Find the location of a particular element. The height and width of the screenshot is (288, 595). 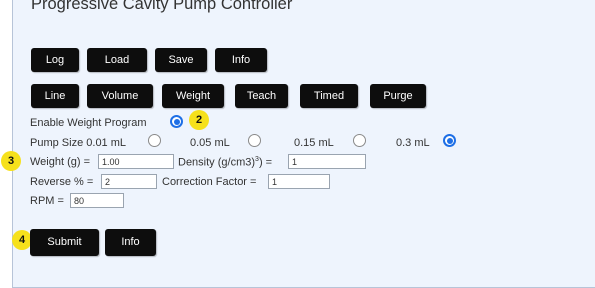

submit-button: Submit is located at coordinates (64, 242).